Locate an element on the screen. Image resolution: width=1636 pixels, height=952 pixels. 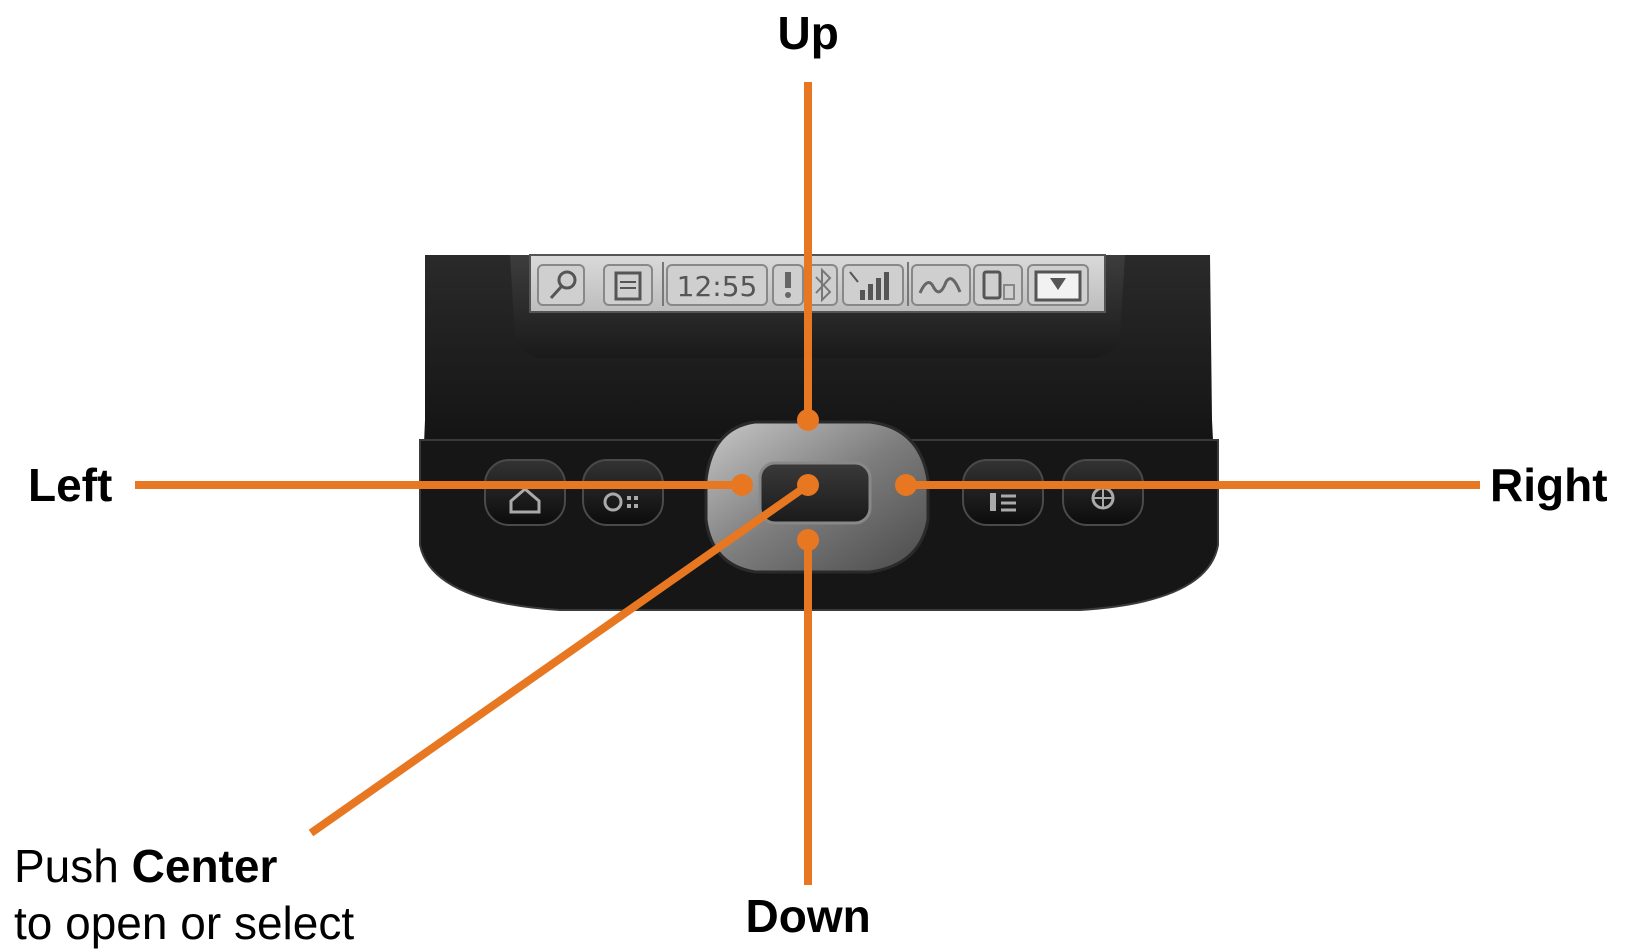
callout-dot-left is located at coordinates (742, 485).